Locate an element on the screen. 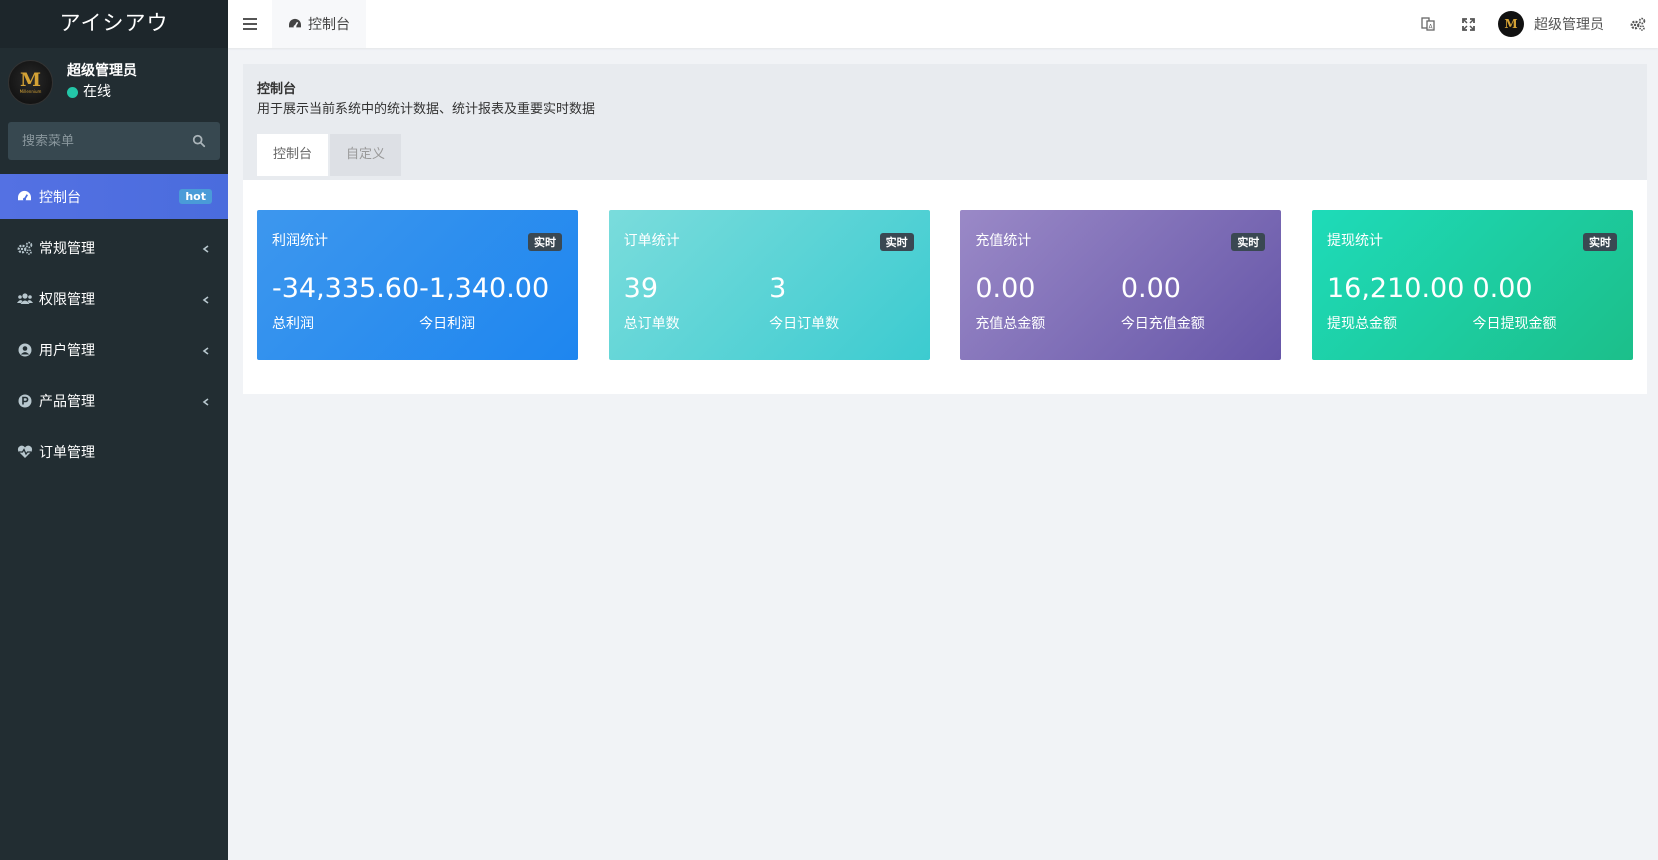 This screenshot has width=1658, height=860. profit-stats-card: 利润统计 实时 -34,335.60 总利润 -1,340.00 今日利润 is located at coordinates (417, 285).